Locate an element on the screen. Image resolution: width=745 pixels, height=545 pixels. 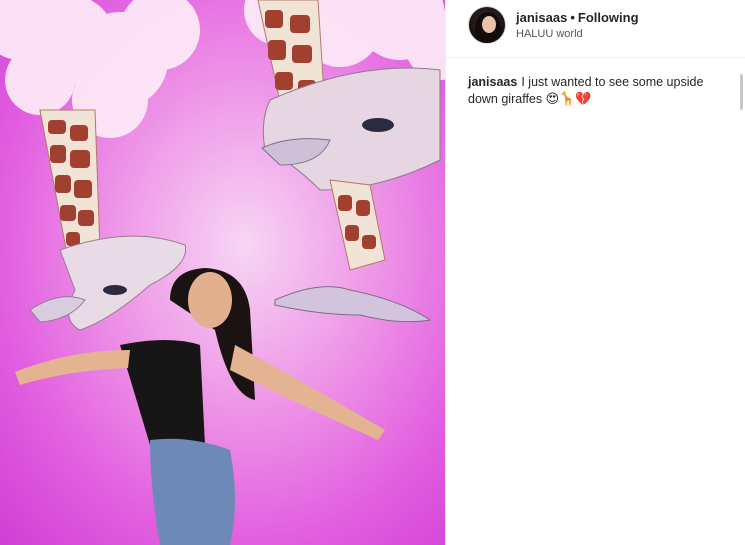
location-link: HALUU world is located at coordinates (549, 34).